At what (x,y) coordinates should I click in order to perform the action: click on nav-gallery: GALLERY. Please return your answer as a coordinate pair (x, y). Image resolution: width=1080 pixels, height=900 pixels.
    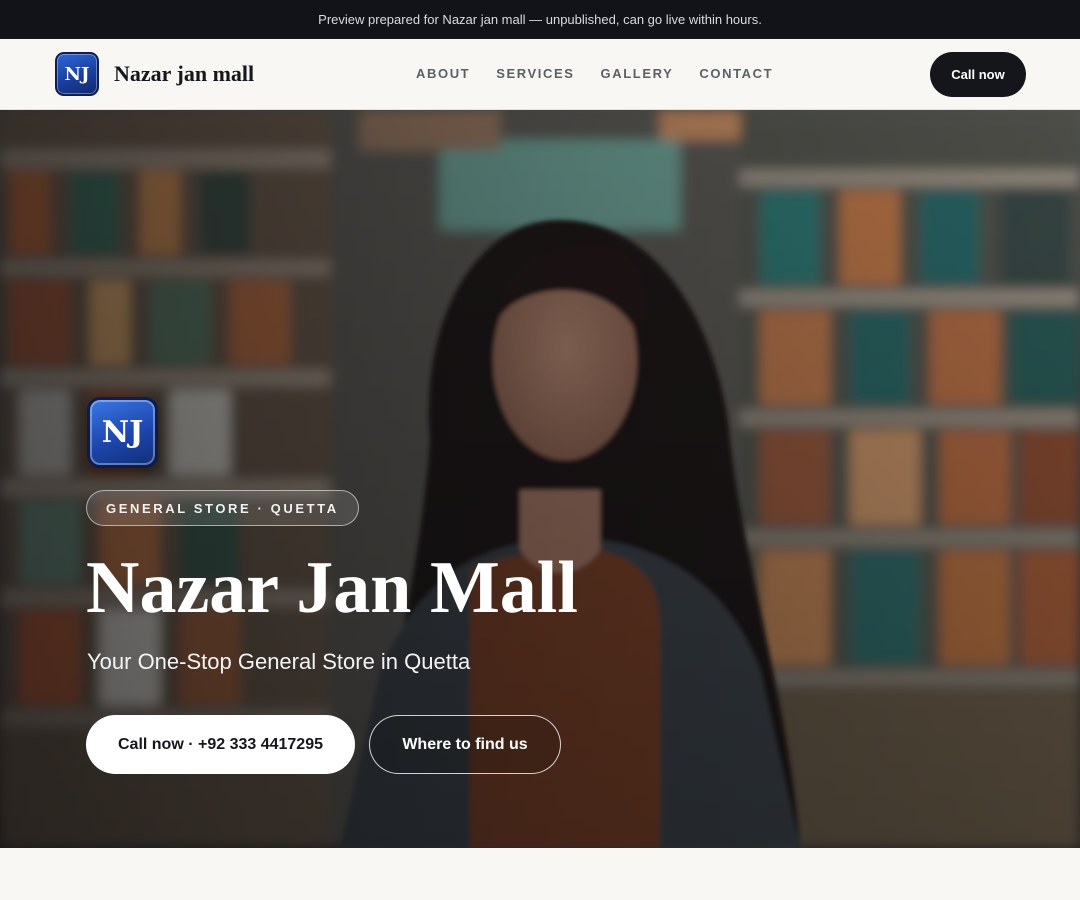
    Looking at the image, I should click on (637, 73).